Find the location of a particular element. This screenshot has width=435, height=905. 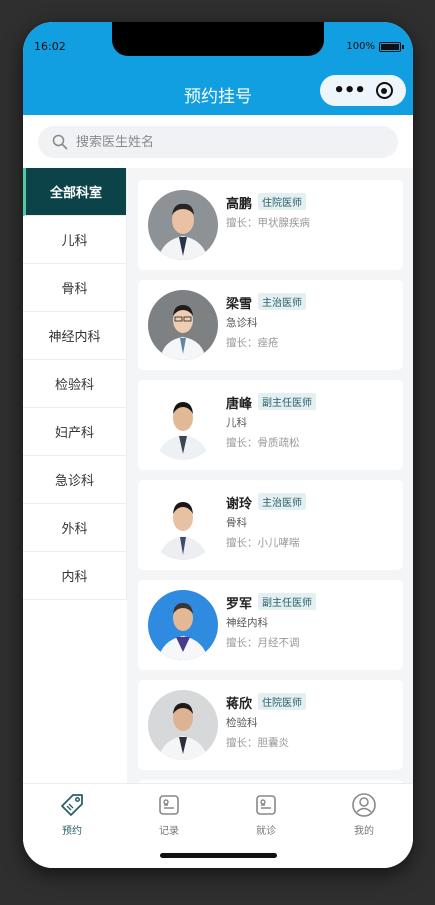

search-box is located at coordinates (218, 142).